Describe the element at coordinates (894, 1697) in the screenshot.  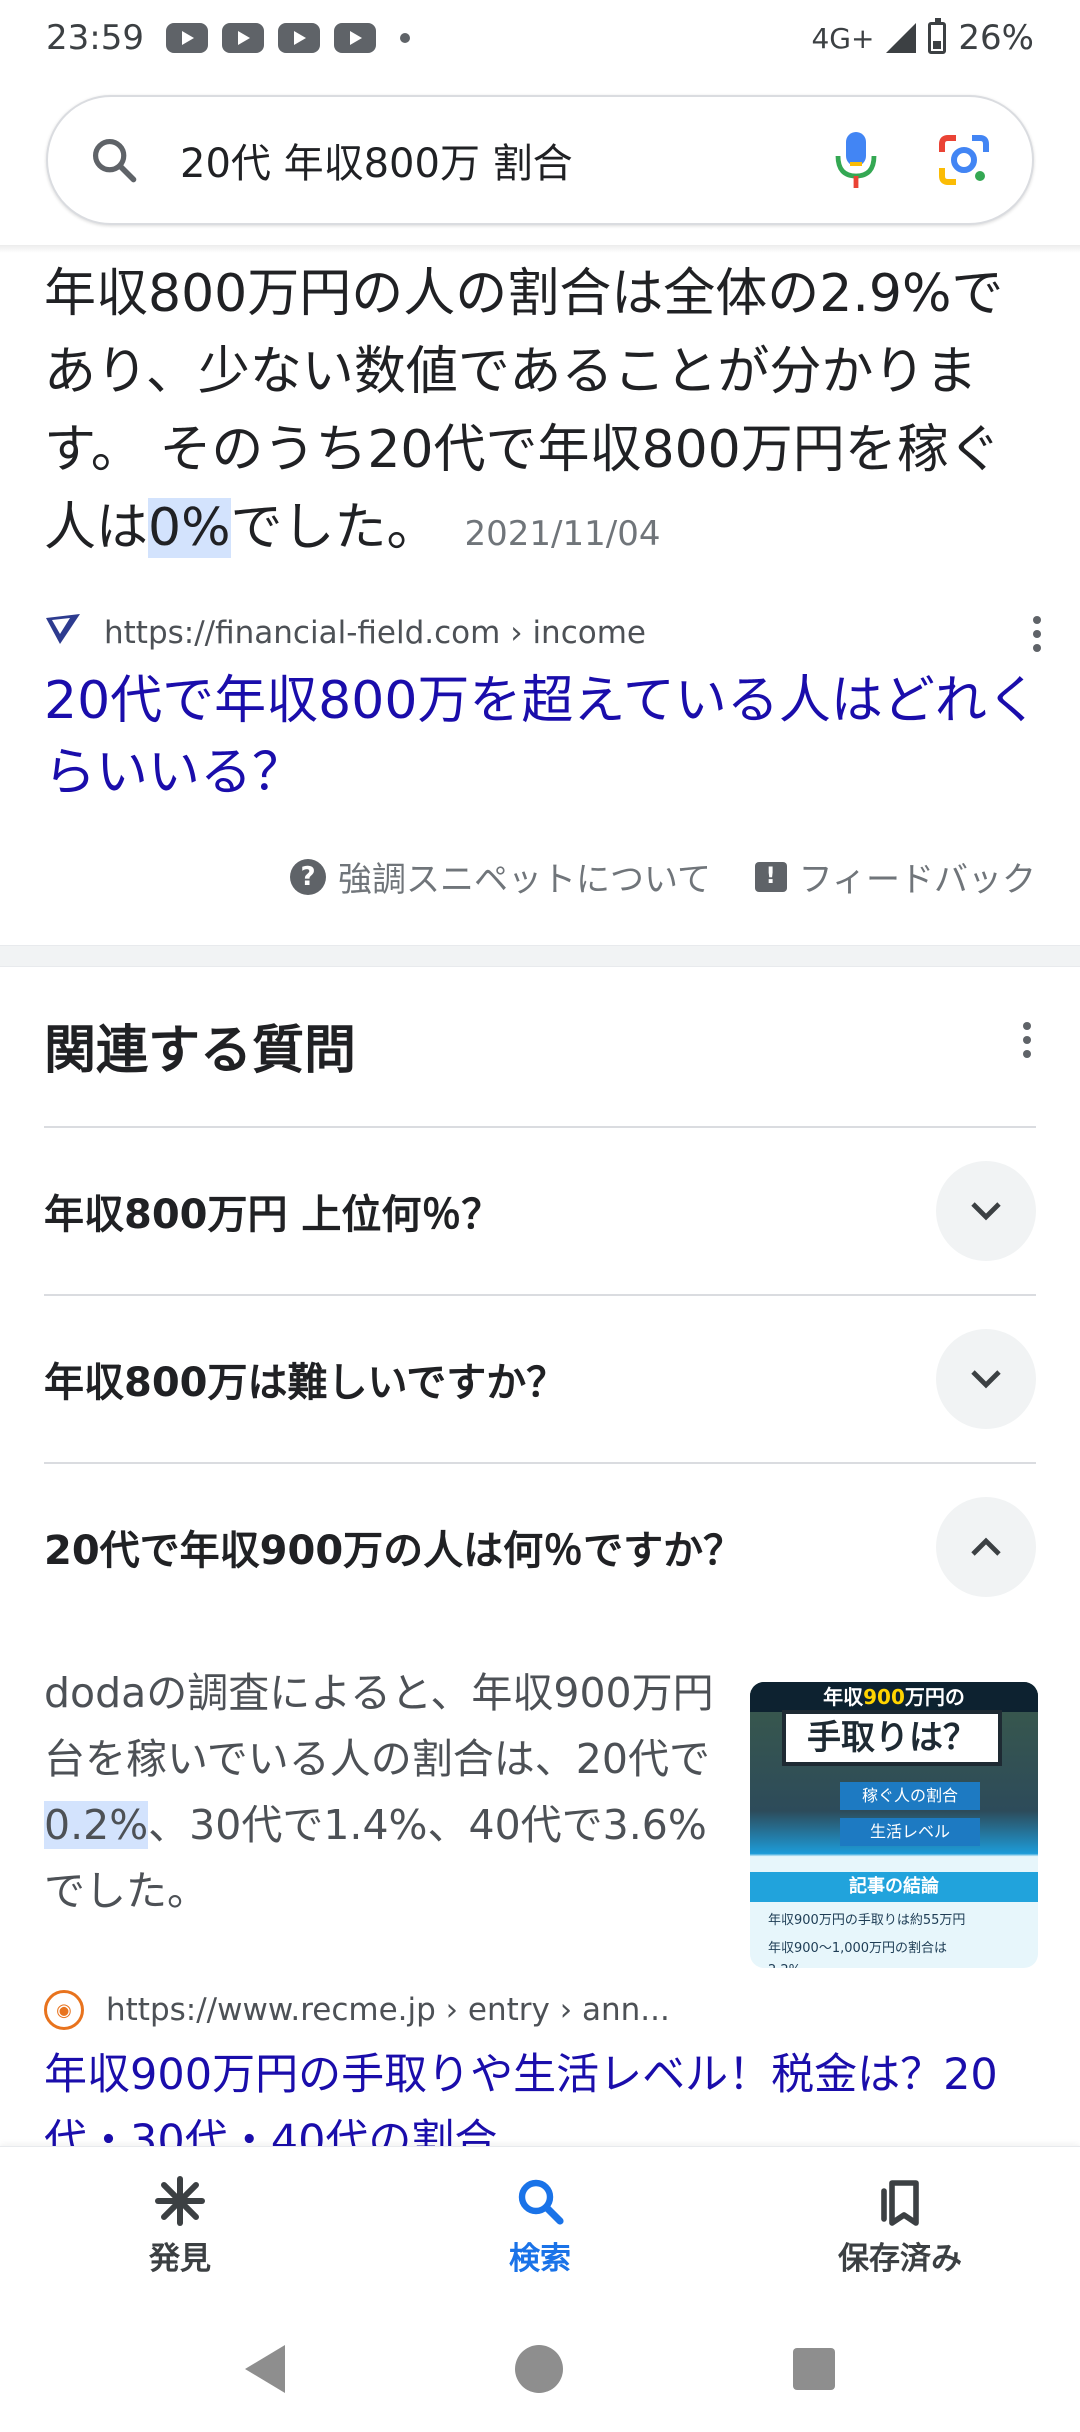
I see `thumb-heading: 年収900万円の` at that location.